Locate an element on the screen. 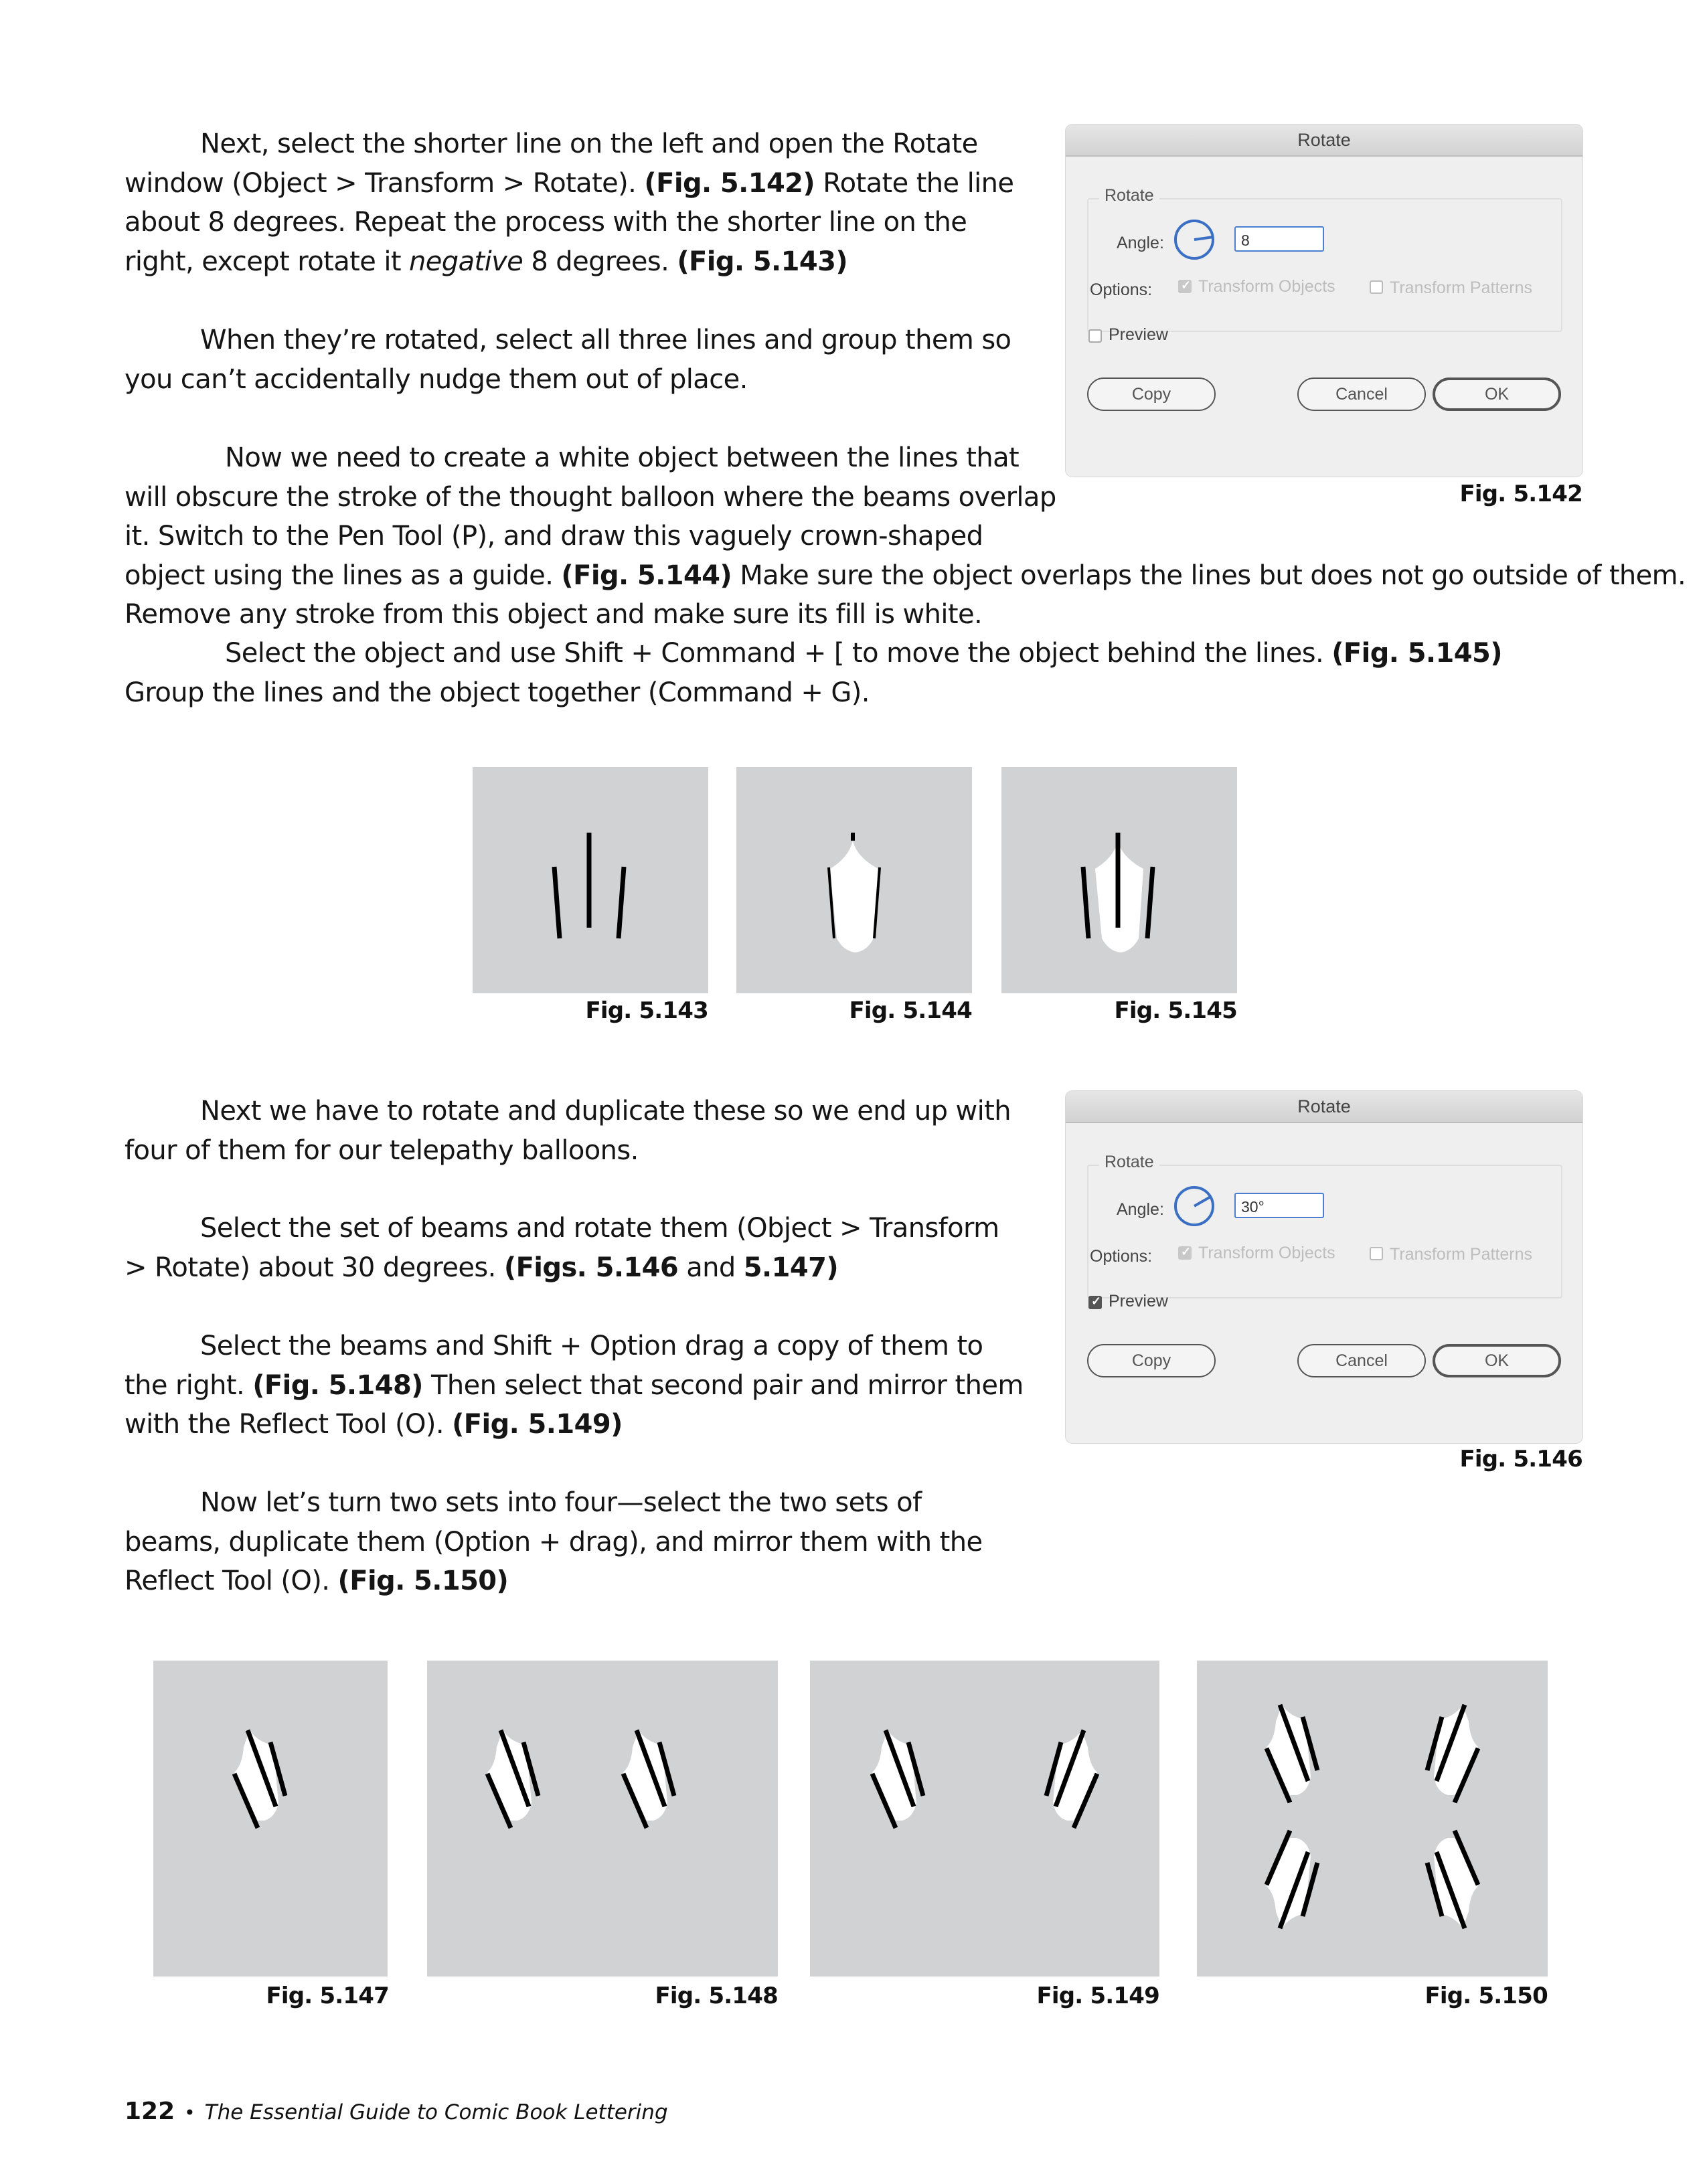 Image resolution: width=1707 pixels, height=2184 pixels. figure-caption: Fig. 5.148 is located at coordinates (716, 1996).